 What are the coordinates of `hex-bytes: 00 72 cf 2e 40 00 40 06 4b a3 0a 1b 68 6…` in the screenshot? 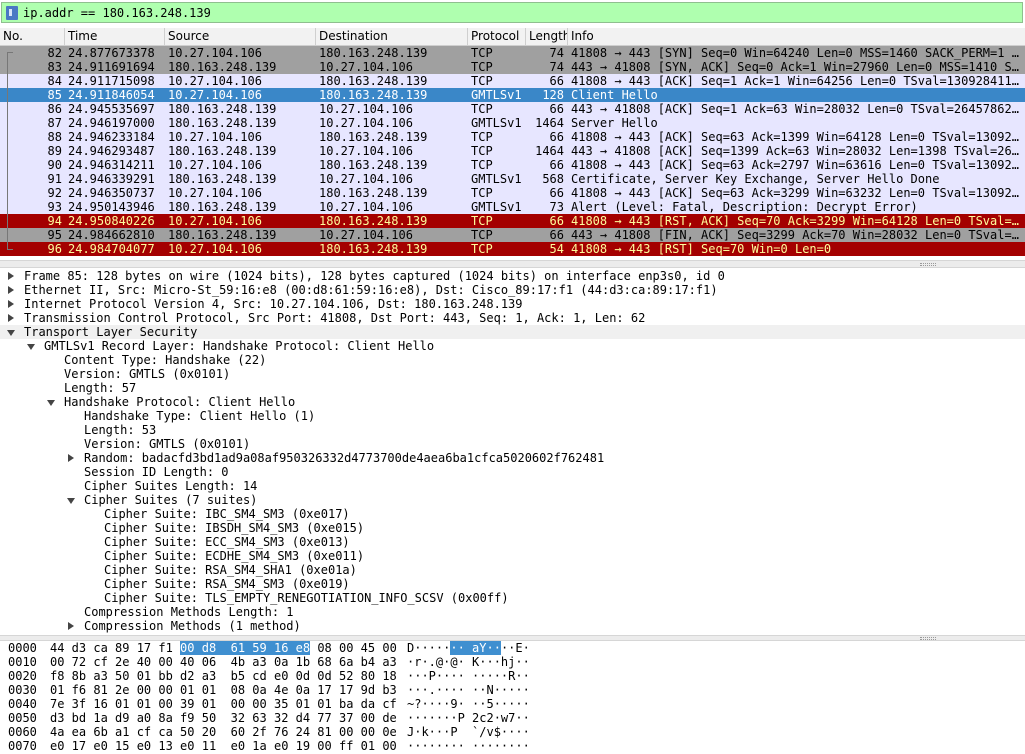 It's located at (223, 662).